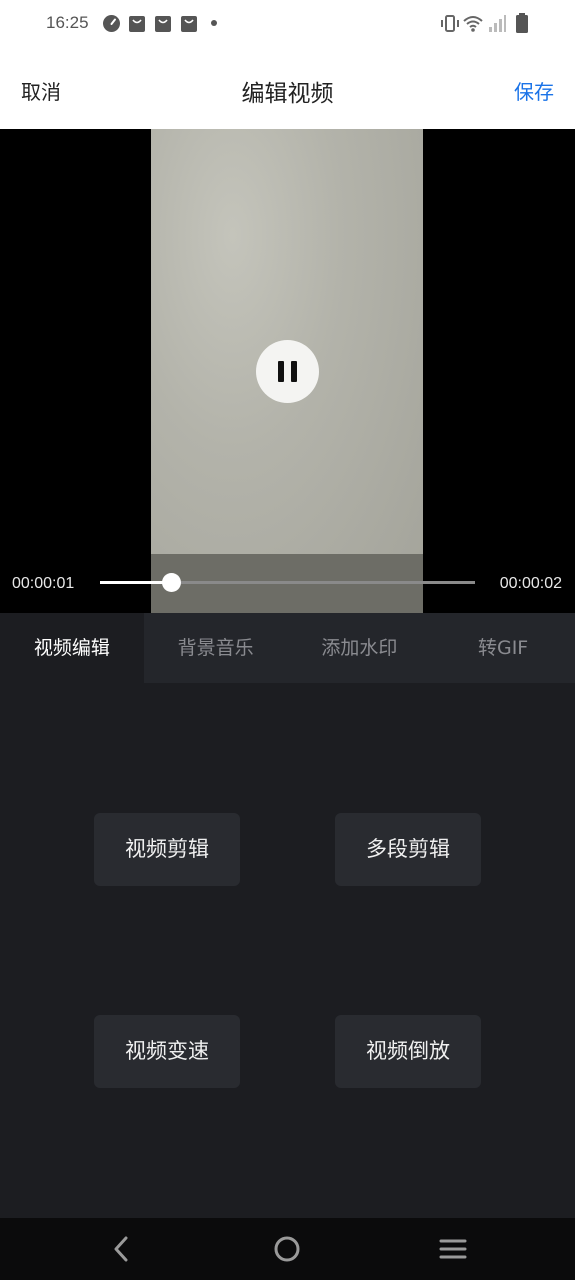 This screenshot has width=575, height=1280. I want to click on video-reverse-button: 视频倒放, so click(408, 1051).